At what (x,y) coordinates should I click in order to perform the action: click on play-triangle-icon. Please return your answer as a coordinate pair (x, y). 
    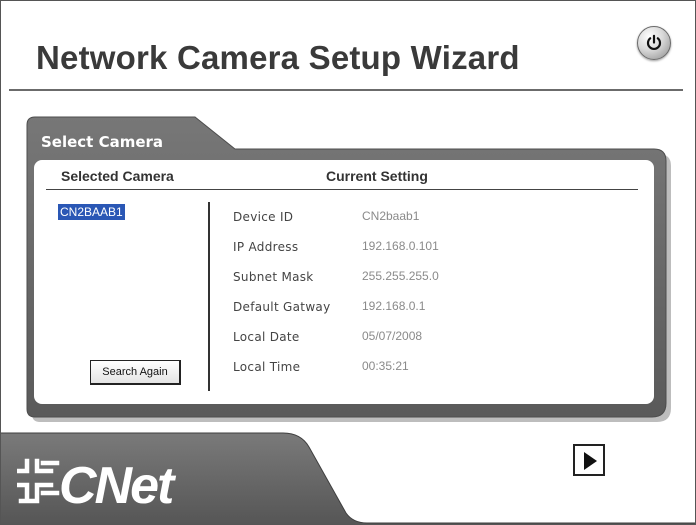
    Looking at the image, I should click on (590, 461).